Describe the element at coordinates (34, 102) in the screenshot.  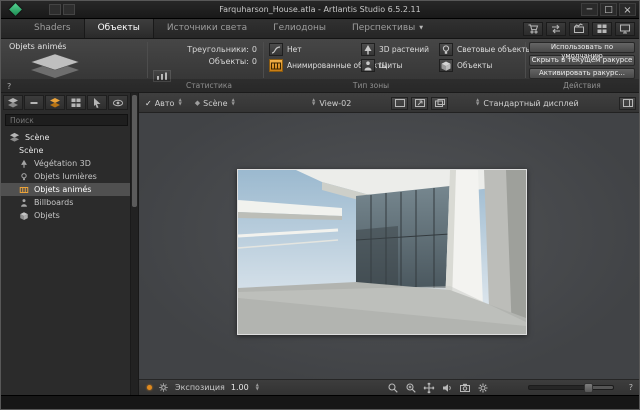
I see `dash-filter-button` at that location.